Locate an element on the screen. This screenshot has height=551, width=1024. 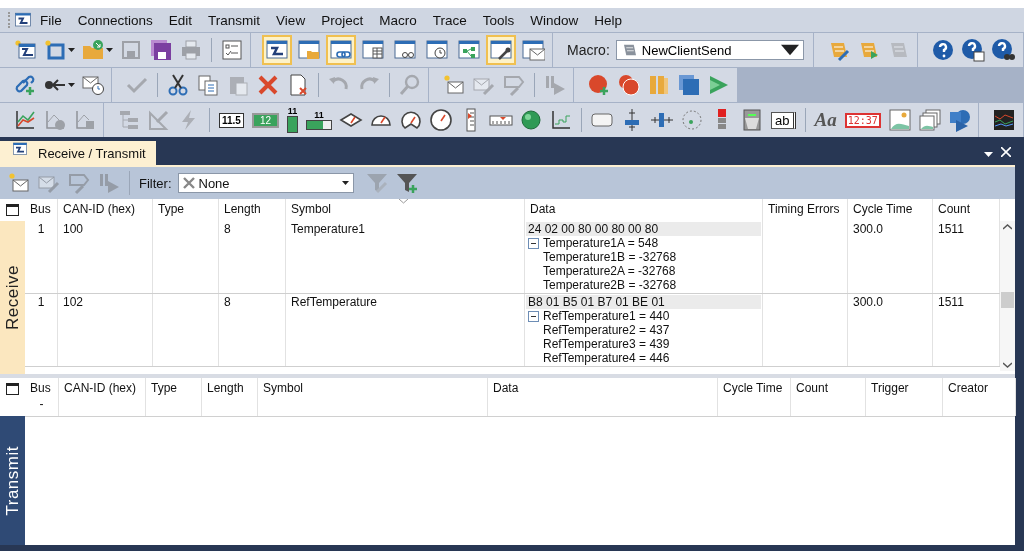
macro-dropdown: NewClientSend is located at coordinates (709, 50).